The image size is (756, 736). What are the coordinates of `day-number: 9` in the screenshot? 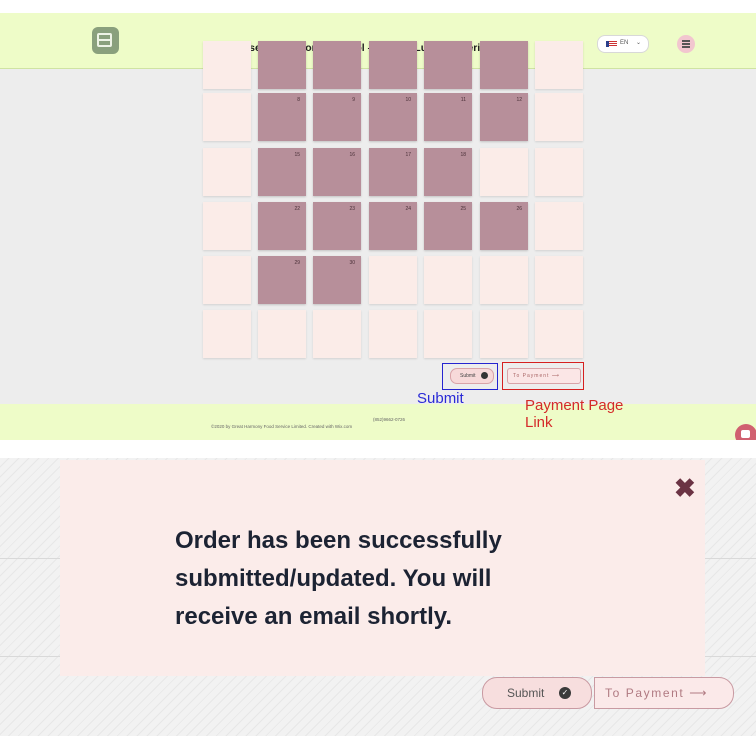 It's located at (353, 100).